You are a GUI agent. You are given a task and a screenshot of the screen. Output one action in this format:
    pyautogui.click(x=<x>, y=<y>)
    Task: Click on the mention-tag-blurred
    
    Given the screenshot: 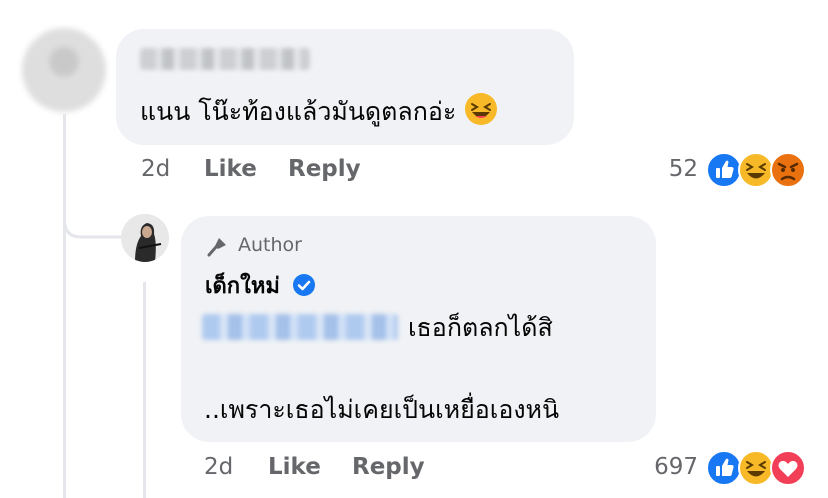 What is the action you would take?
    pyautogui.click(x=300, y=327)
    